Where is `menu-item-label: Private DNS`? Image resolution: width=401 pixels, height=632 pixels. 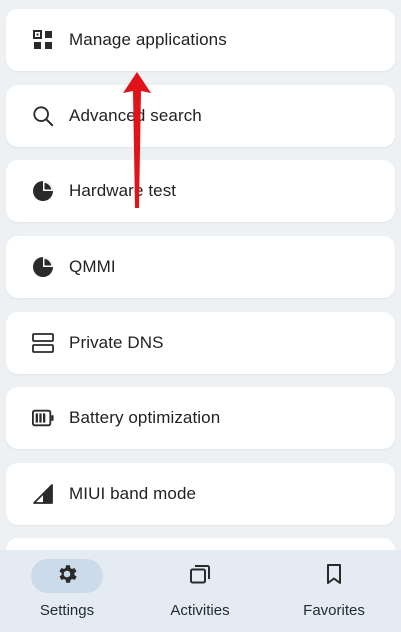 menu-item-label: Private DNS is located at coordinates (116, 342).